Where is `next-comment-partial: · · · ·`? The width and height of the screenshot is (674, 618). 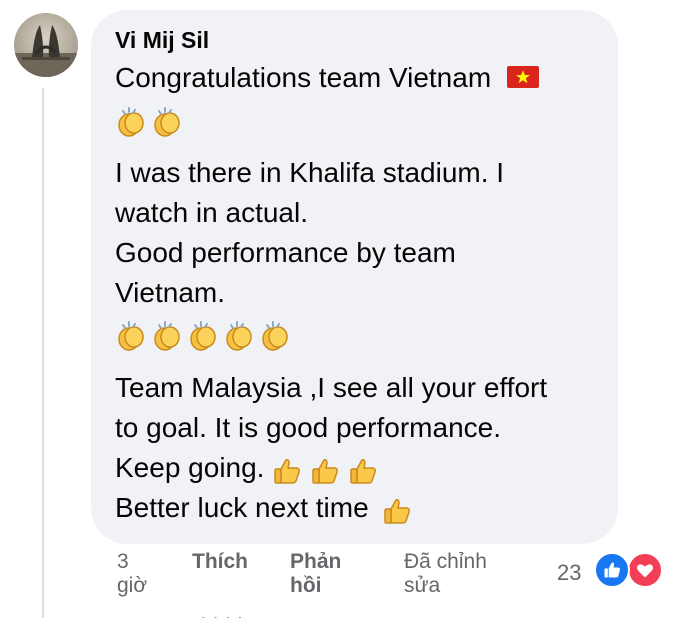 next-comment-partial: · · · · is located at coordinates (221, 613).